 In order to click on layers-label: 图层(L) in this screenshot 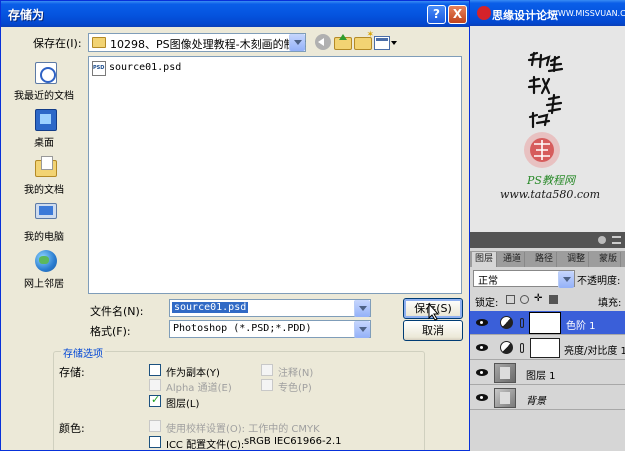, I will do `click(183, 404)`.